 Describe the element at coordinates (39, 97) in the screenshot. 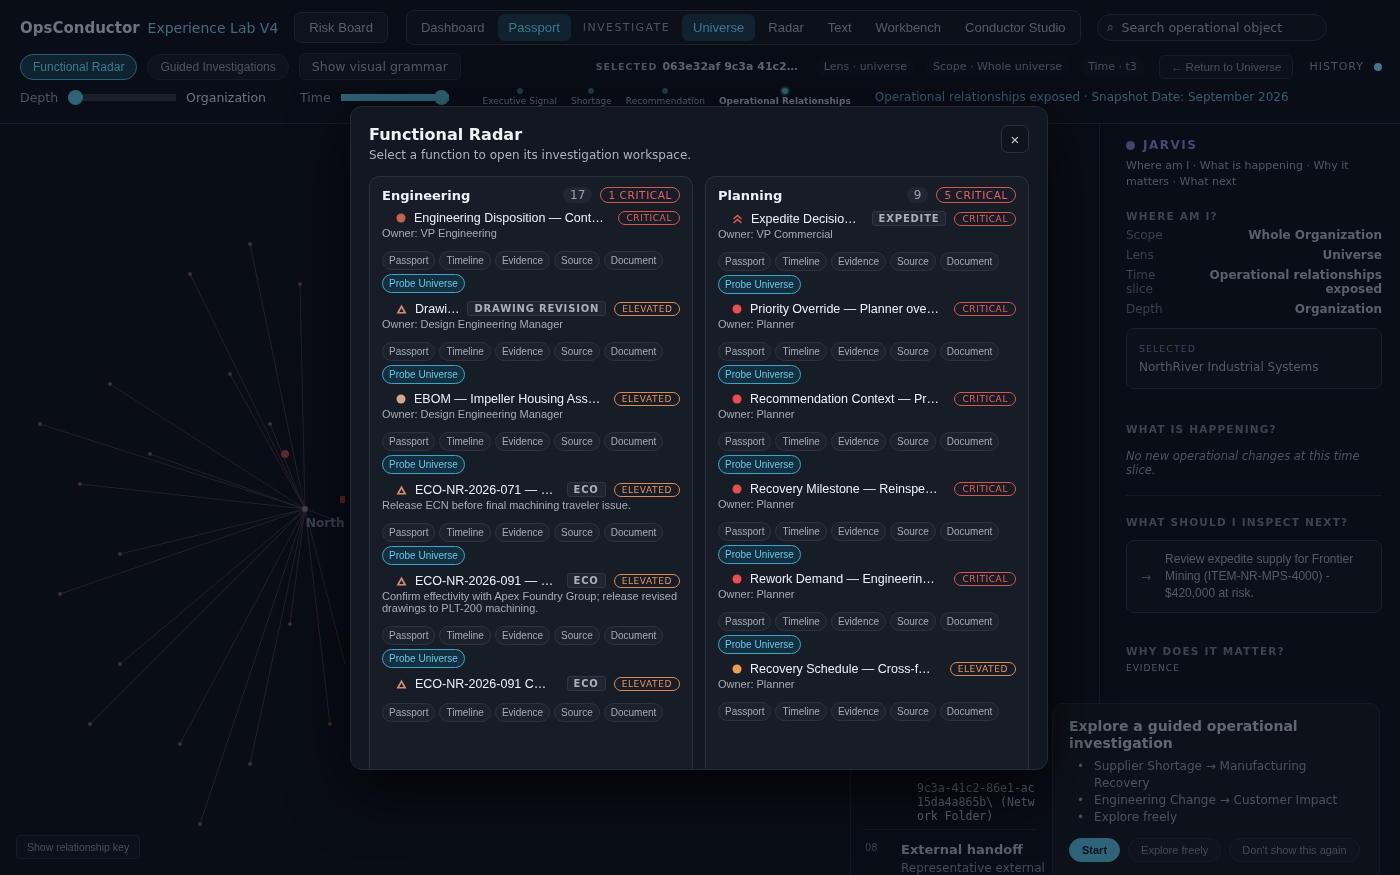

I see `depth-label: Depth` at that location.